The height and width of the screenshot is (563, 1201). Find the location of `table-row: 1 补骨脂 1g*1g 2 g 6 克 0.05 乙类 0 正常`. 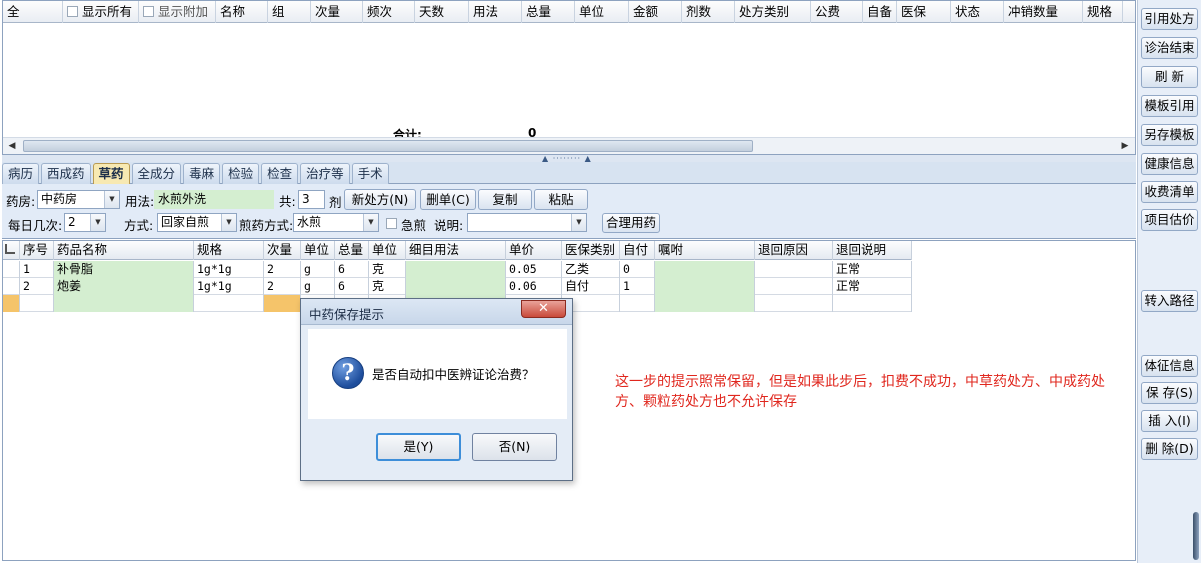

table-row: 1 补骨脂 1g*1g 2 g 6 克 0.05 乙类 0 正常 is located at coordinates (457, 269).